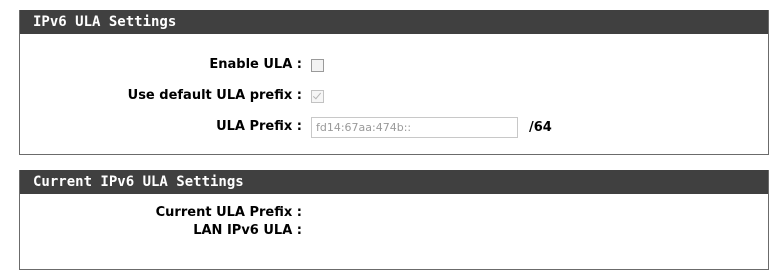 The width and height of the screenshot is (769, 270). Describe the element at coordinates (394, 213) in the screenshot. I see `current-ula-prefix-row: Current ULA Prefix :` at that location.